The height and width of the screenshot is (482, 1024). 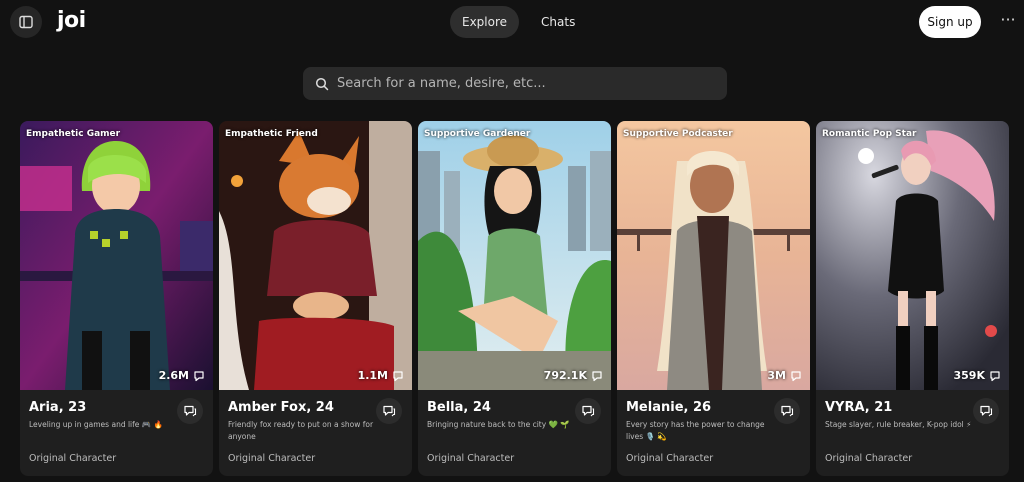 I want to click on tab-chats: Chats, so click(x=558, y=22).